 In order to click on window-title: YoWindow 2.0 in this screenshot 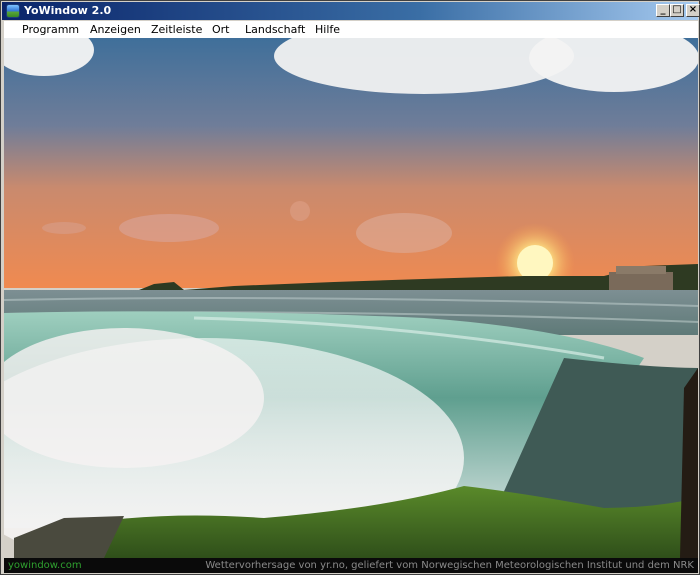, I will do `click(68, 10)`.